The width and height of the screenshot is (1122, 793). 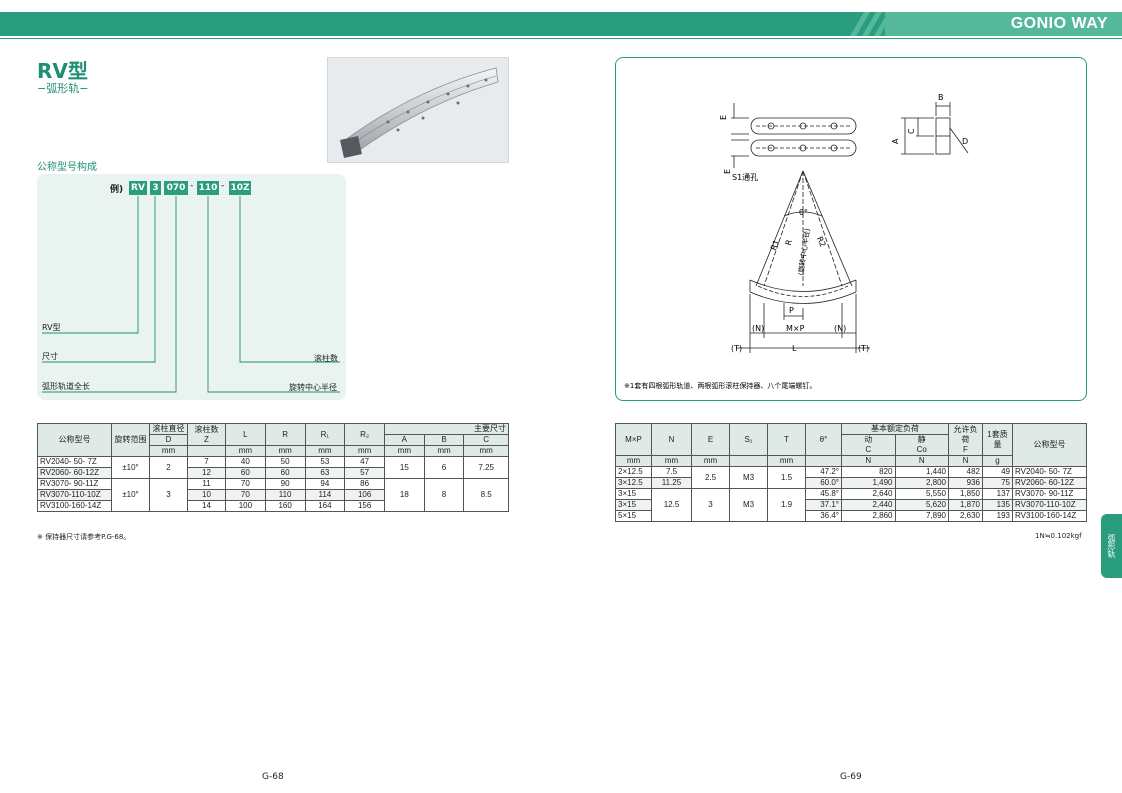 What do you see at coordinates (1111, 546) in the screenshot?
I see `section-side-tab: 弧形轨` at bounding box center [1111, 546].